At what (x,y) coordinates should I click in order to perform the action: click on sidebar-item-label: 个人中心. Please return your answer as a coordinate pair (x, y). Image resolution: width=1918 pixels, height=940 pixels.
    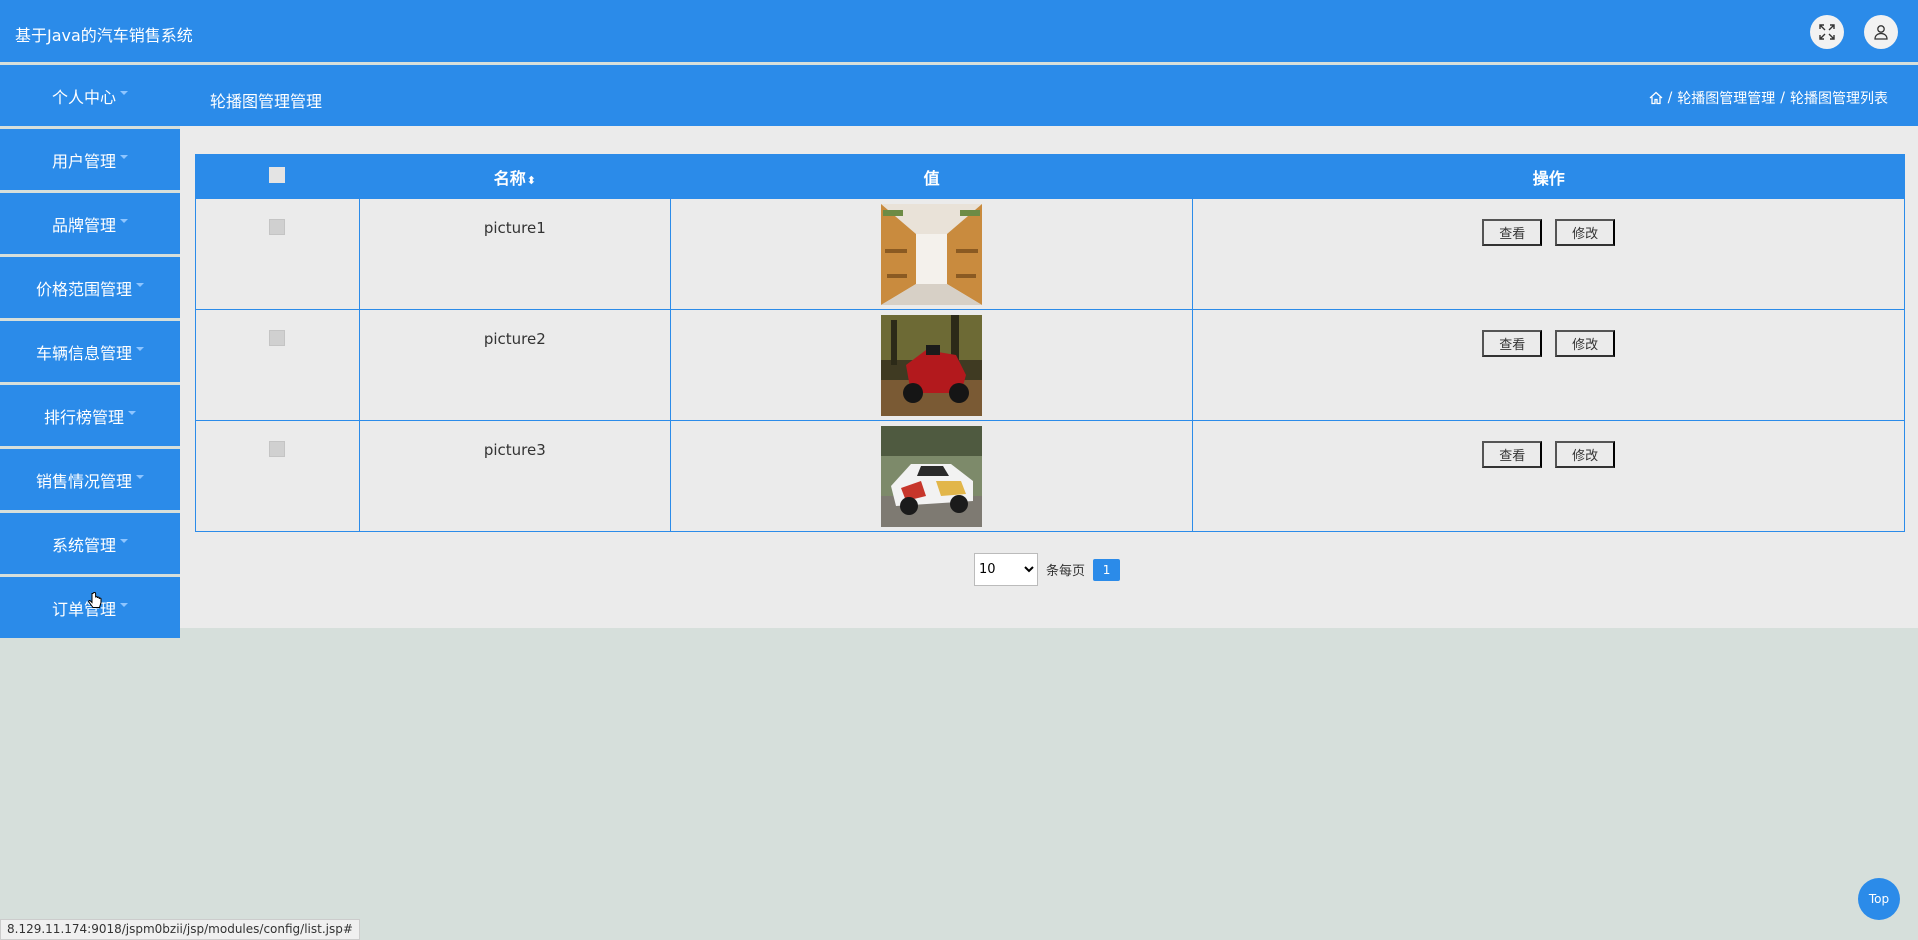
    Looking at the image, I should click on (83, 97).